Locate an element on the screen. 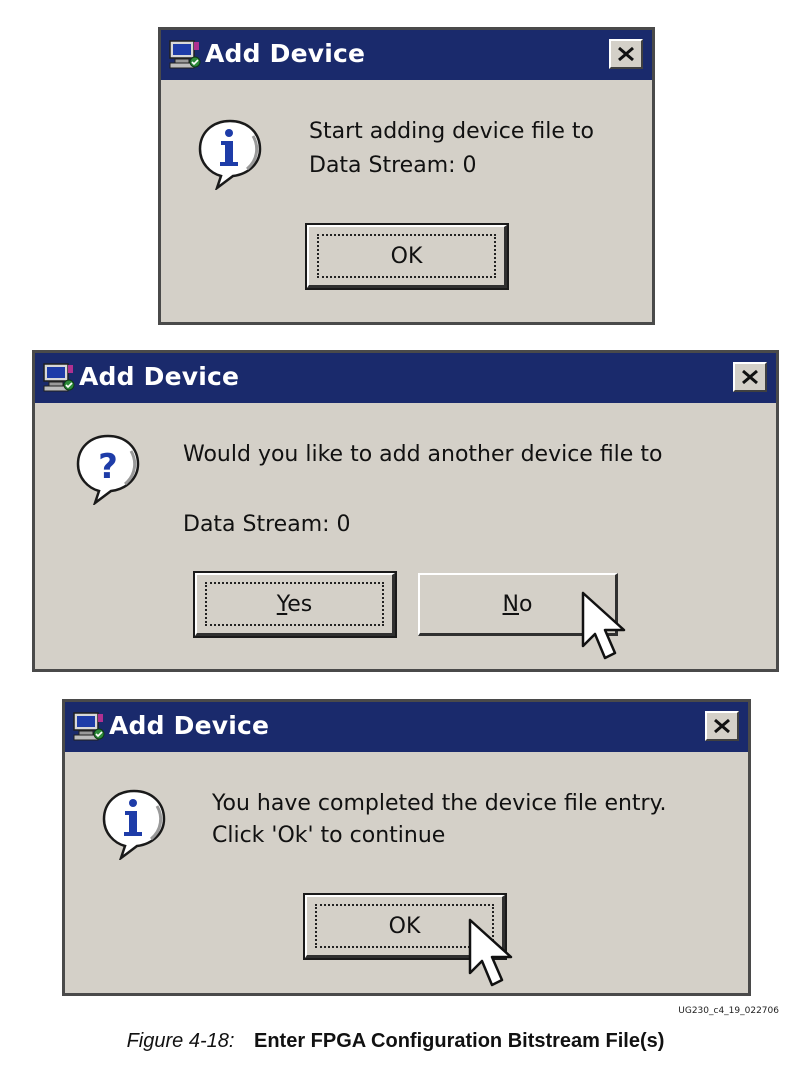 The height and width of the screenshot is (1071, 791). no-label-rest: o is located at coordinates (526, 604).